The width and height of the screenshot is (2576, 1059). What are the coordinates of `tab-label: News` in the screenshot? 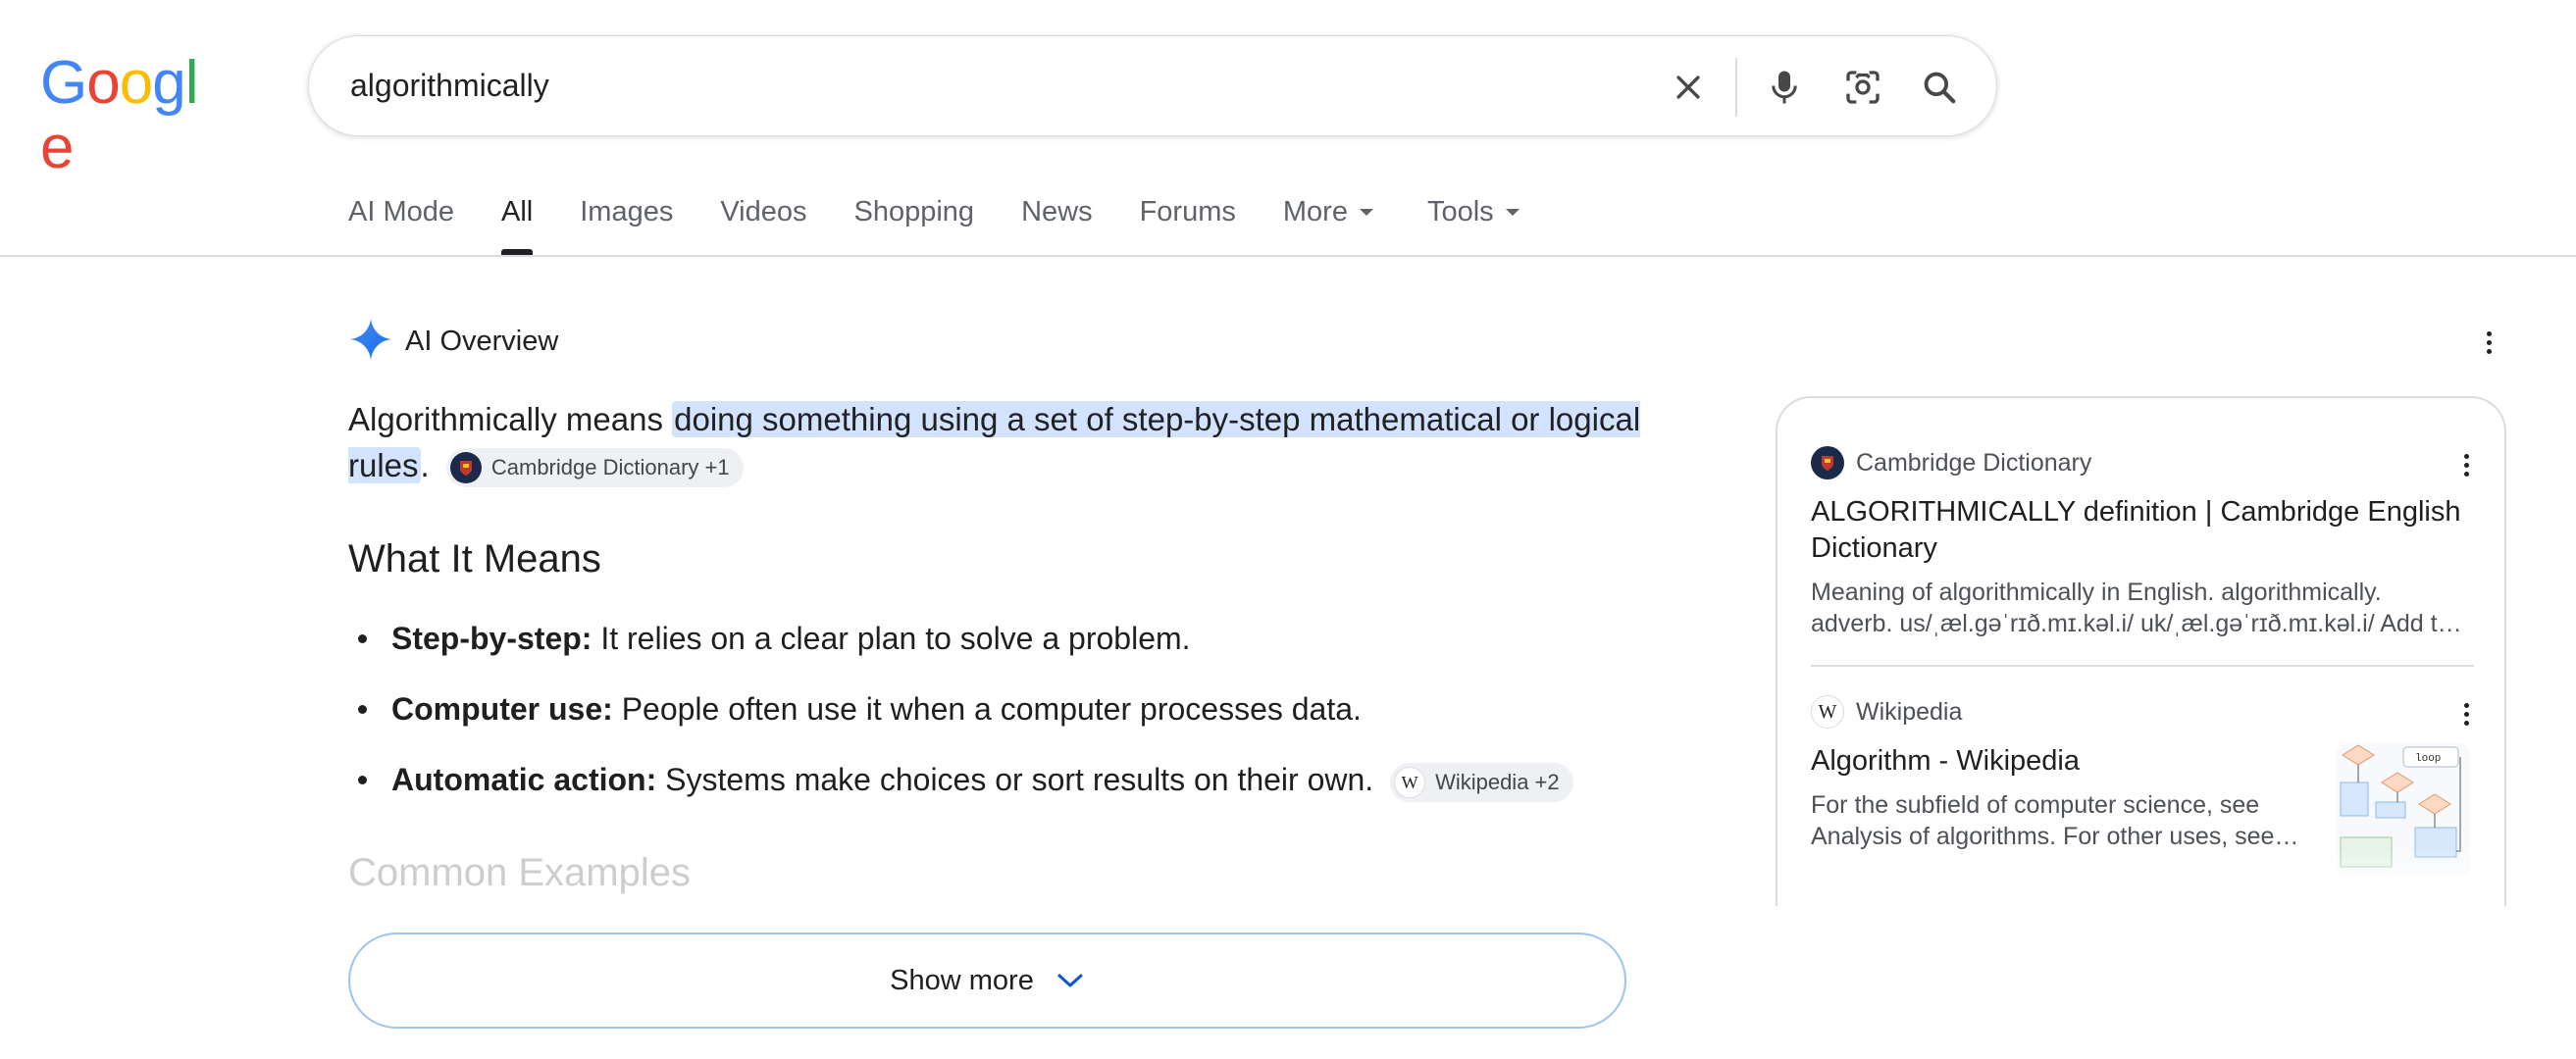 It's located at (1057, 211).